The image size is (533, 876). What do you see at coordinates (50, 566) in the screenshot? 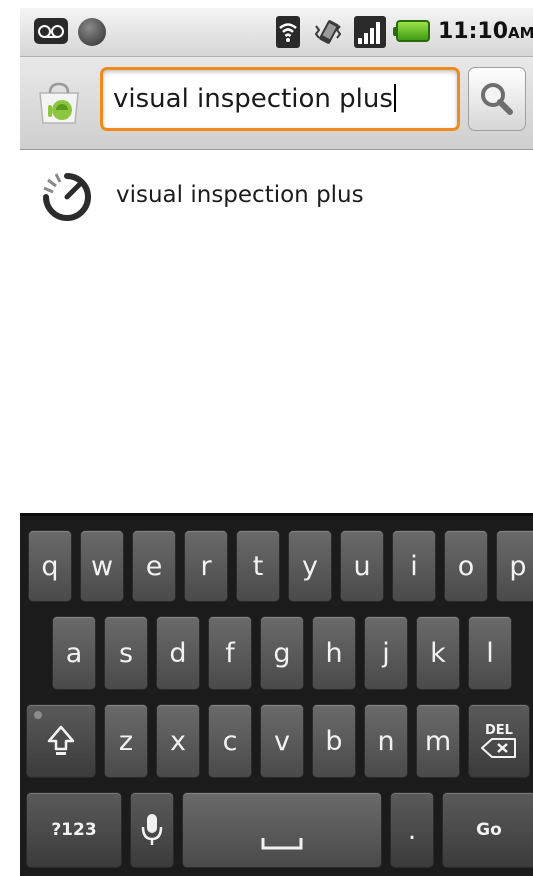
I see `key-q: q` at bounding box center [50, 566].